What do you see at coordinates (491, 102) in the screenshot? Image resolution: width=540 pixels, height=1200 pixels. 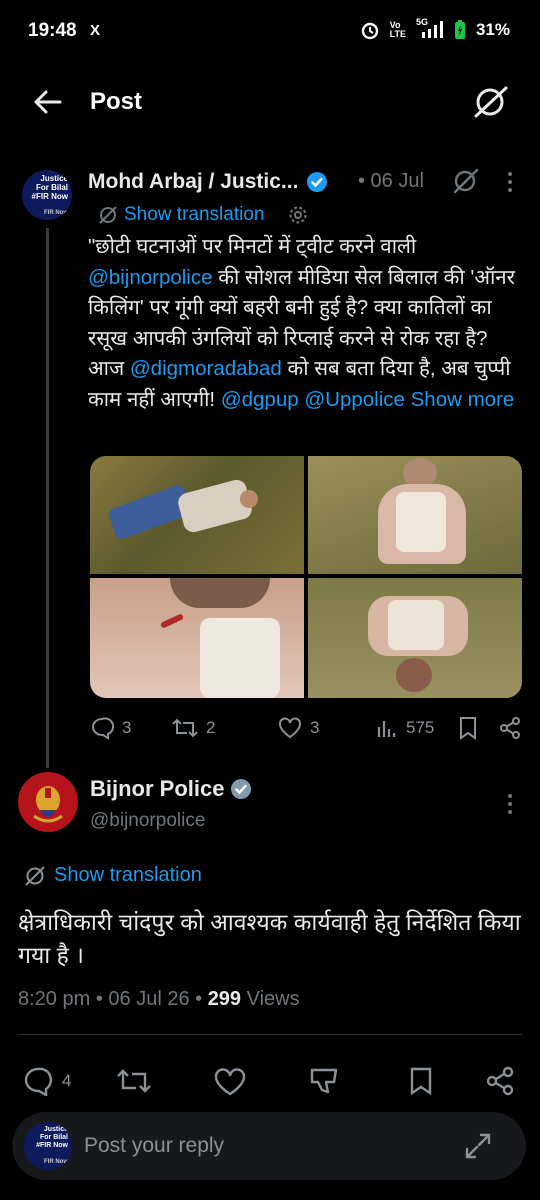 I see `grok-icon` at bounding box center [491, 102].